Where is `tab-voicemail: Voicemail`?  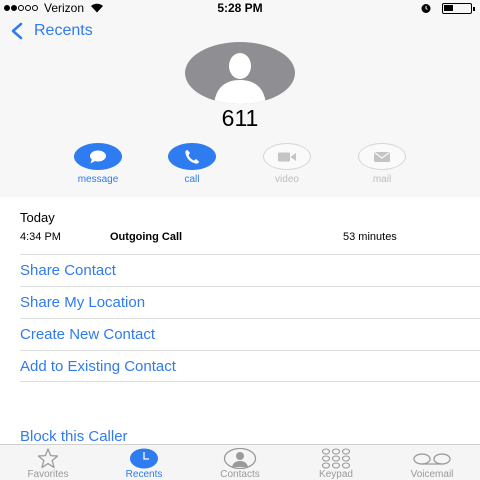 tab-voicemail: Voicemail is located at coordinates (432, 464).